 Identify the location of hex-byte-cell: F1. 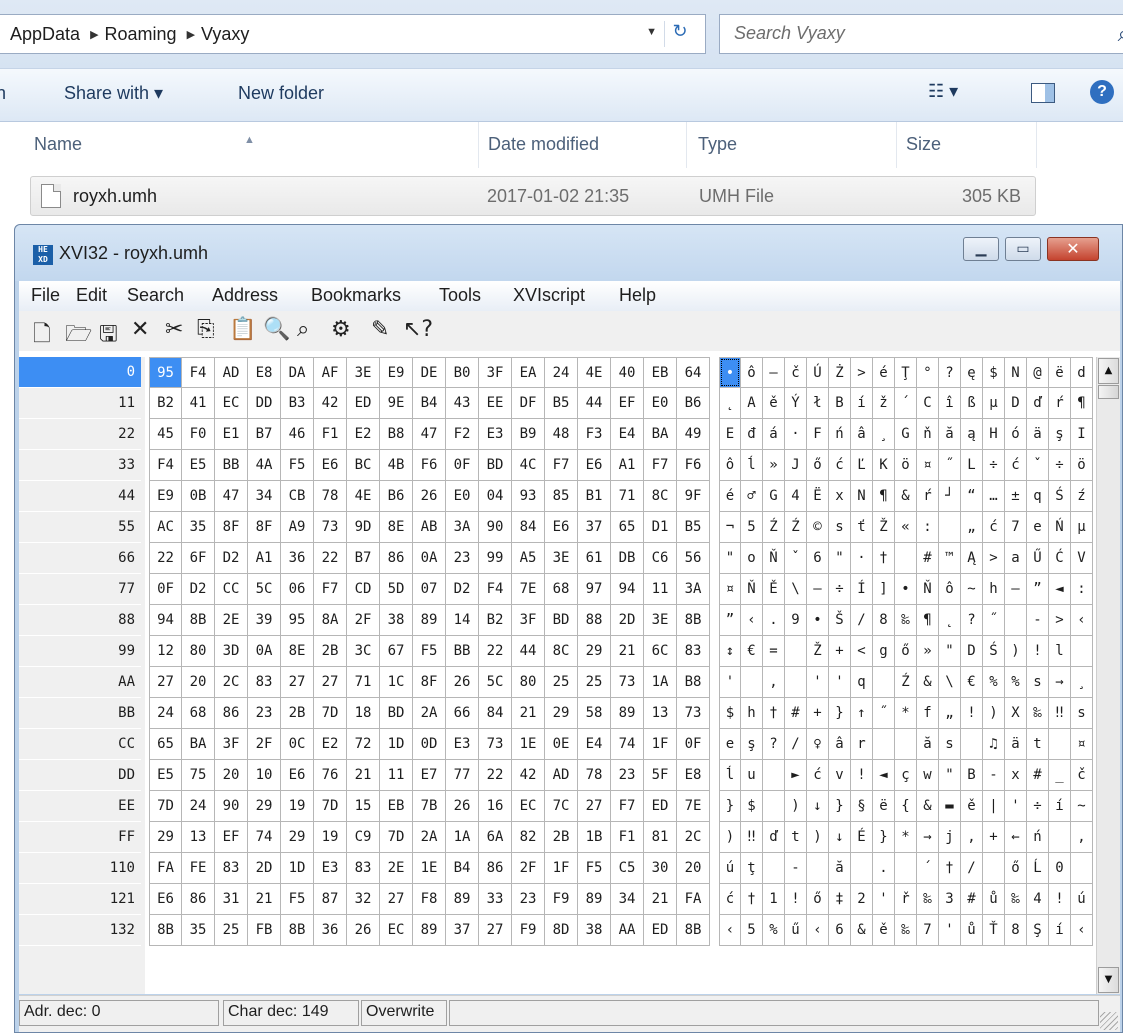
(330, 434).